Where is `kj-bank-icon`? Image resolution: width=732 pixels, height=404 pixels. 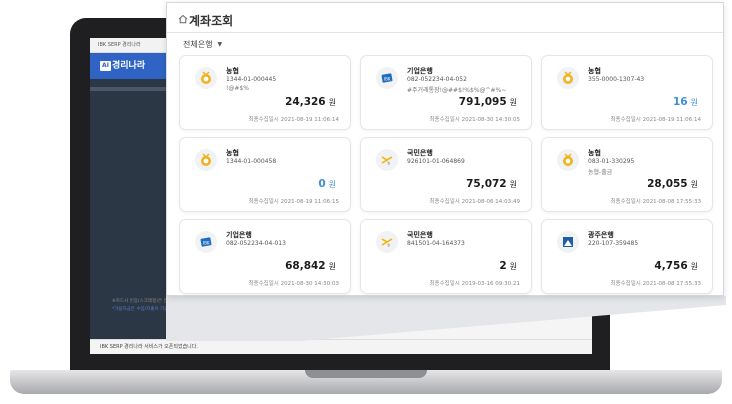 kj-bank-icon is located at coordinates (568, 242).